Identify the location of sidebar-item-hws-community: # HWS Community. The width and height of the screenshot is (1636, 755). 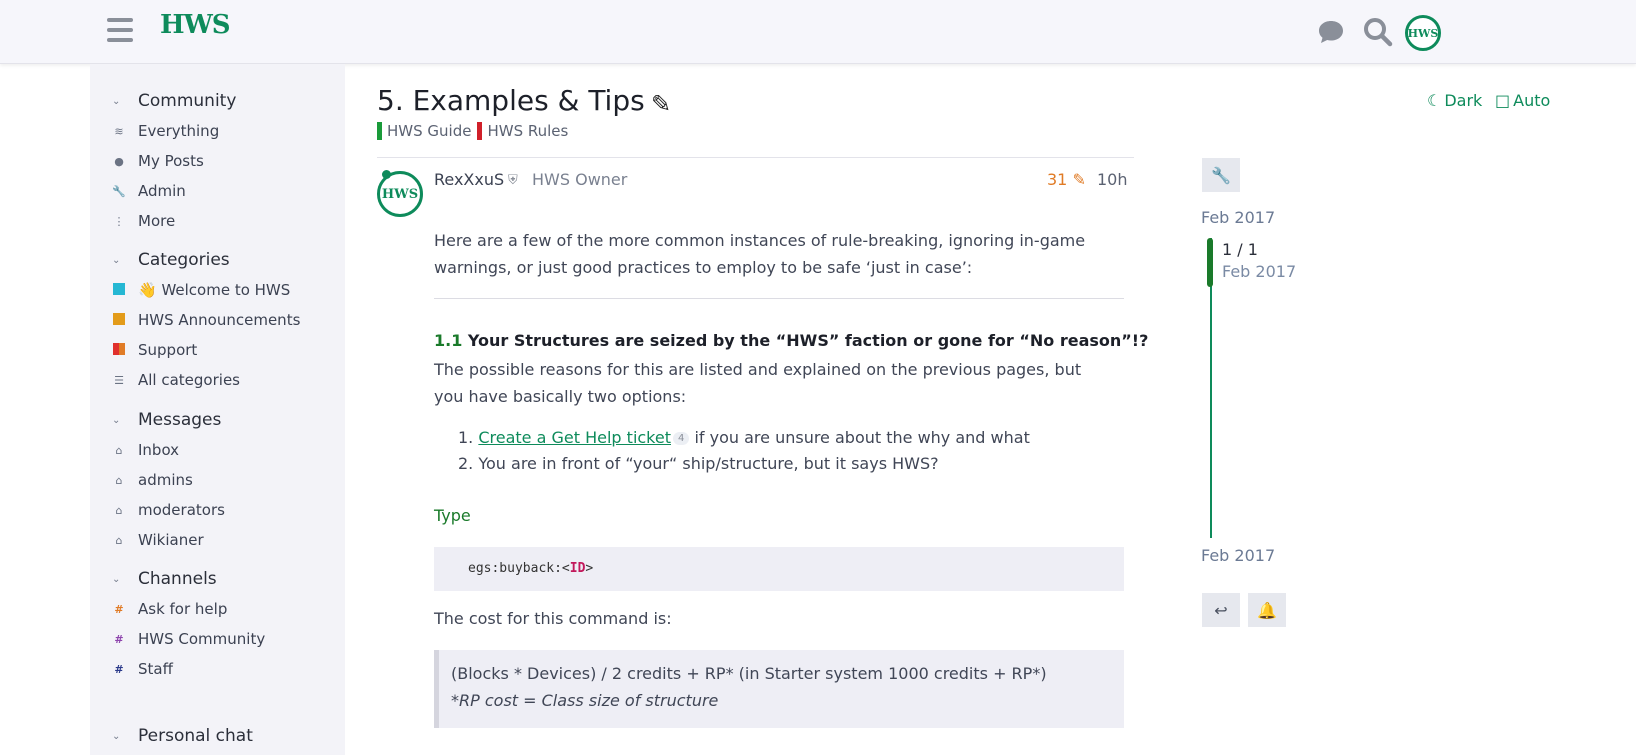
(217, 639).